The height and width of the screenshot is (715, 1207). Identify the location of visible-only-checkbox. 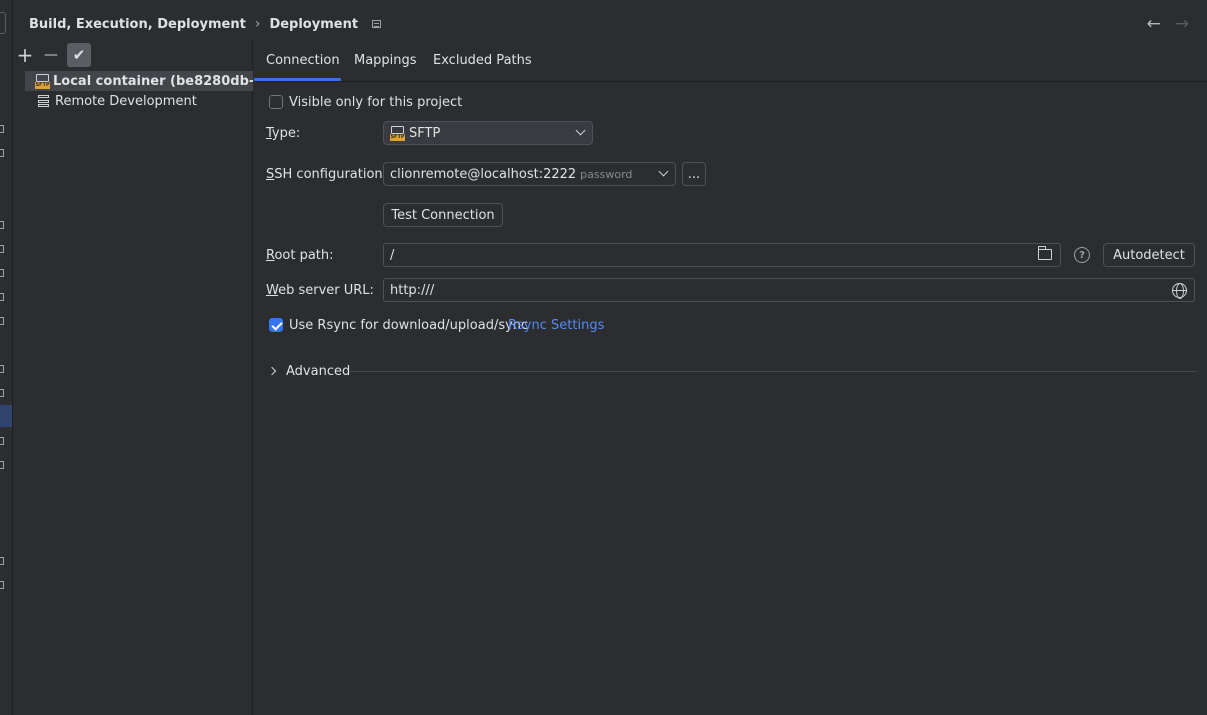
(276, 102).